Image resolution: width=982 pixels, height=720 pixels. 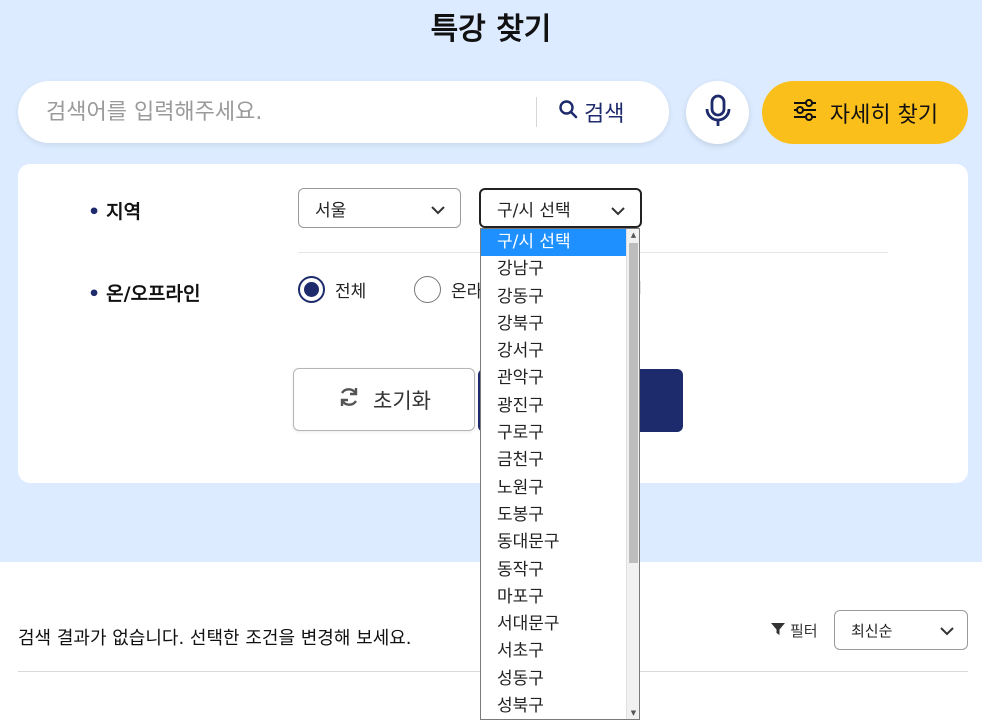 I want to click on dropdown-option: 강남구, so click(x=554, y=269).